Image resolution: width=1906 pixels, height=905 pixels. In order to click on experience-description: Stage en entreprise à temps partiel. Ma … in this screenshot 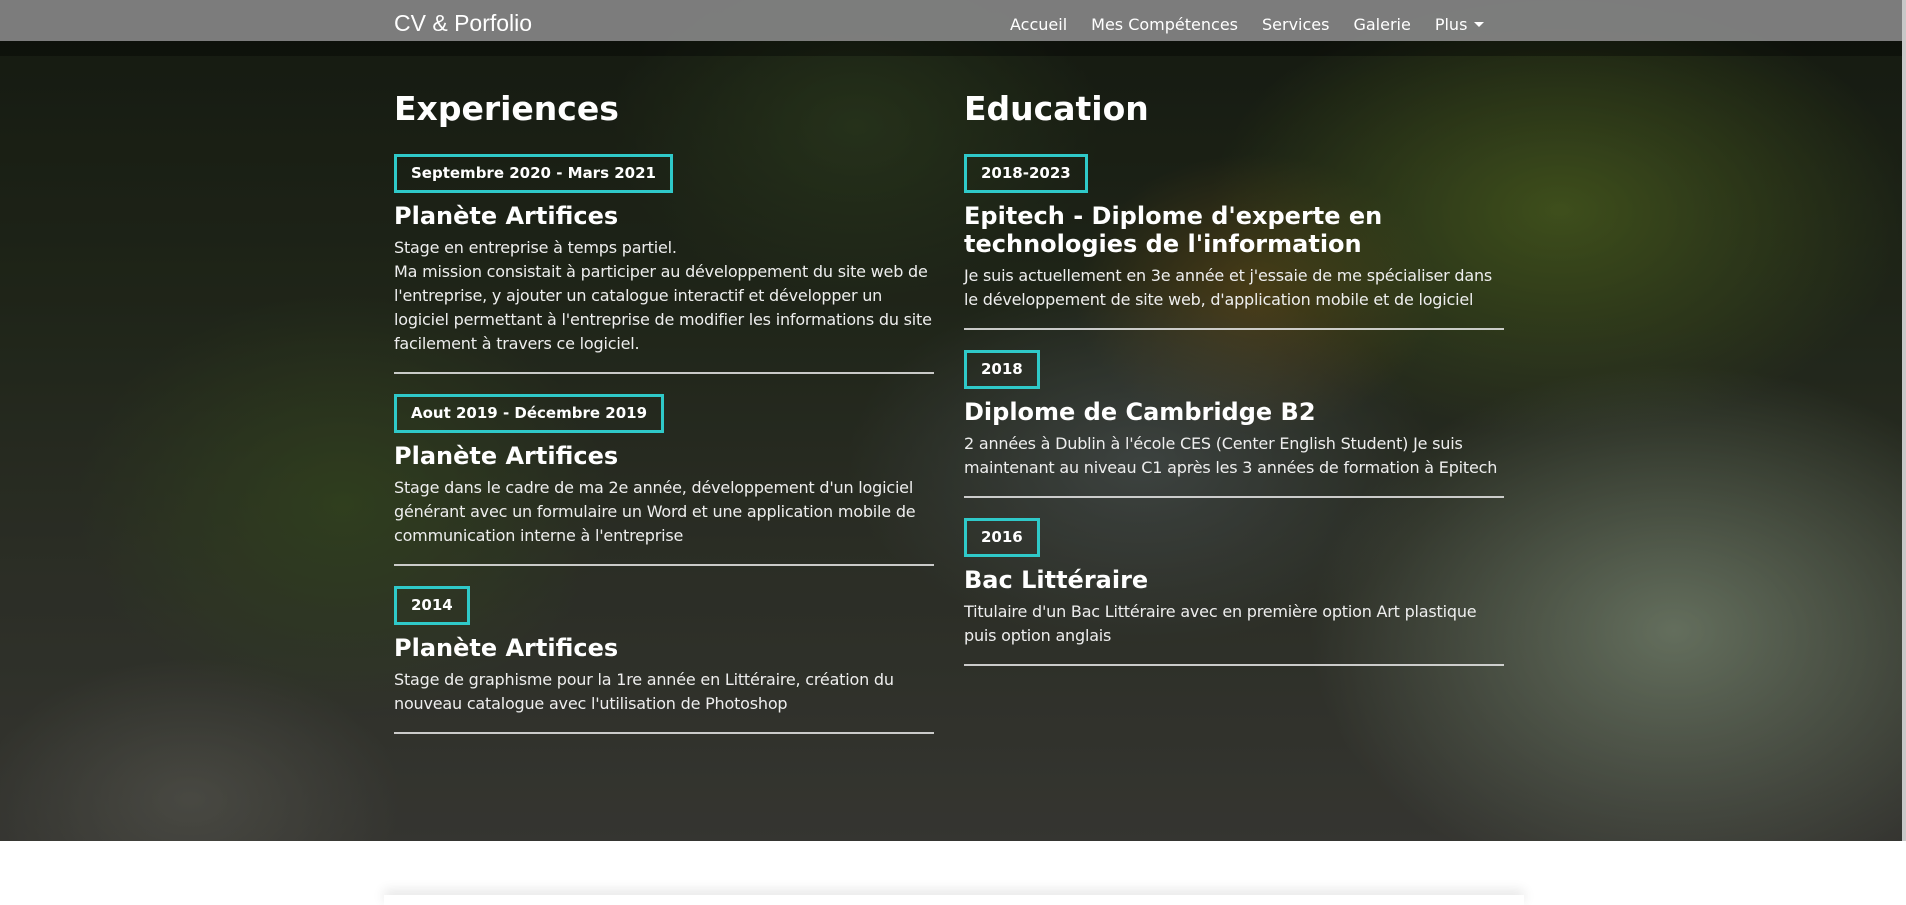, I will do `click(663, 295)`.